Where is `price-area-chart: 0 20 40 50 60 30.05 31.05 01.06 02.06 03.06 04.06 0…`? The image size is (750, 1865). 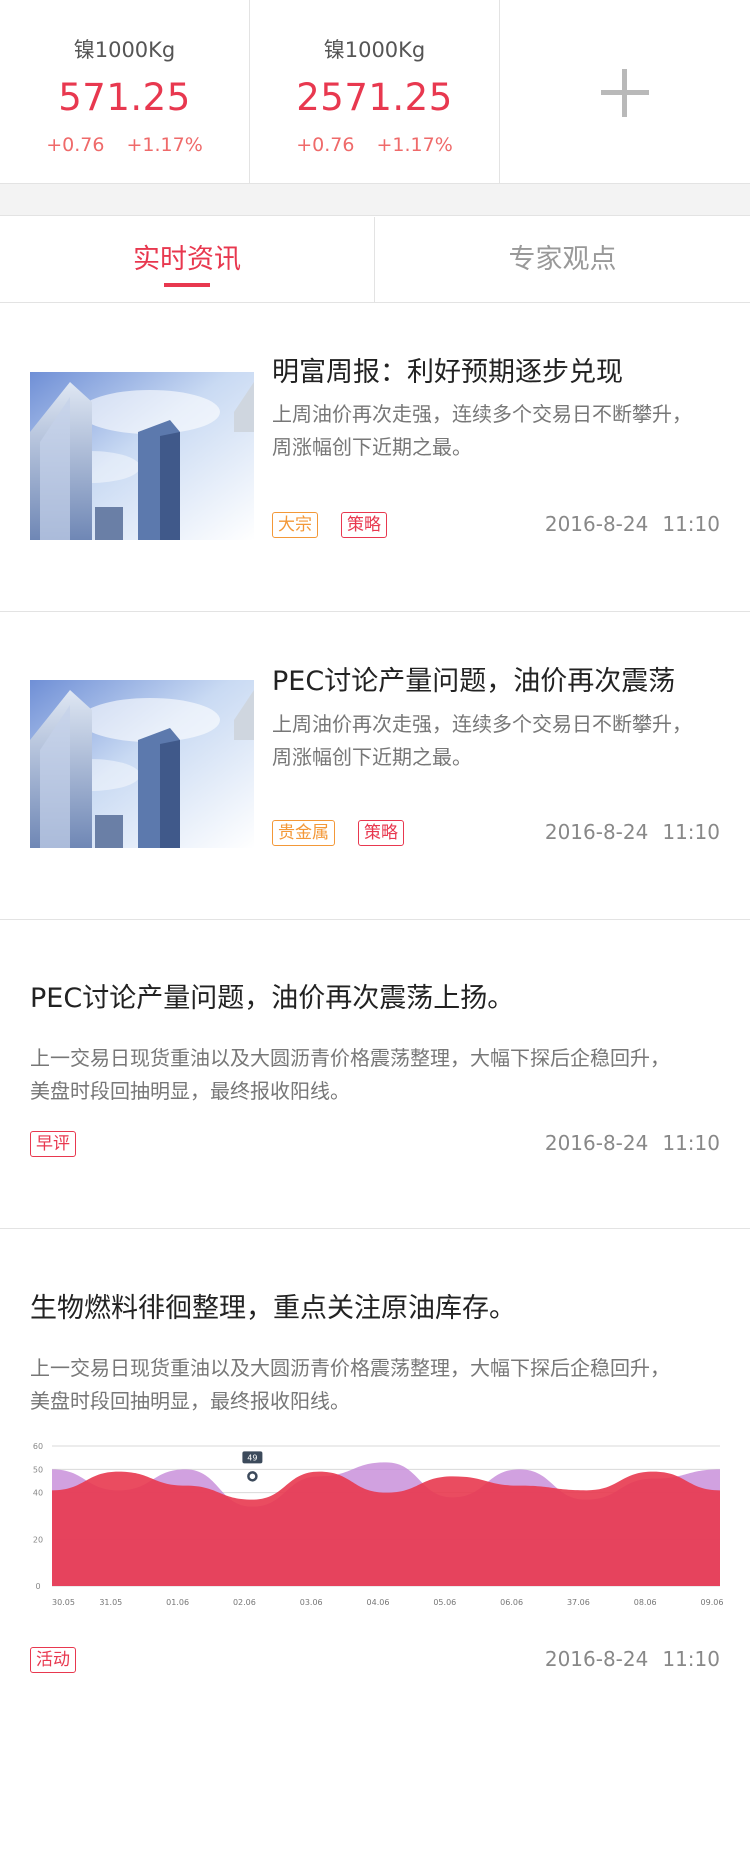 price-area-chart: 0 20 40 50 60 30.05 31.05 01.06 02.06 03.06 04.06 0… is located at coordinates (377, 1525).